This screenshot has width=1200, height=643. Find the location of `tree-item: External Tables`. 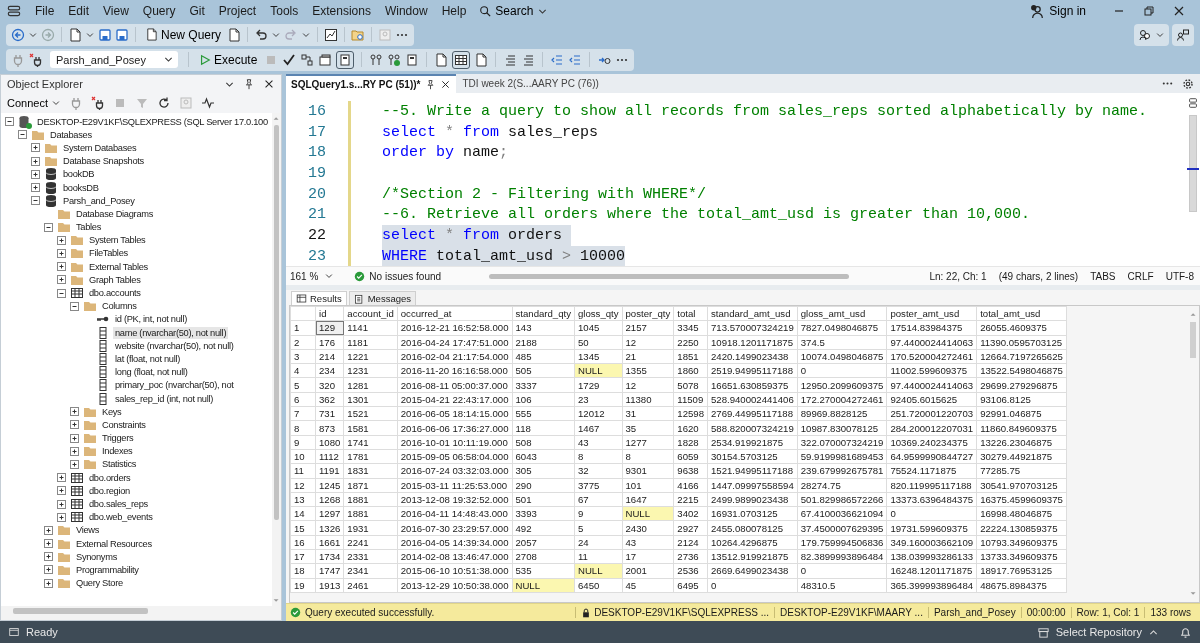

tree-item: External Tables is located at coordinates (118, 266).